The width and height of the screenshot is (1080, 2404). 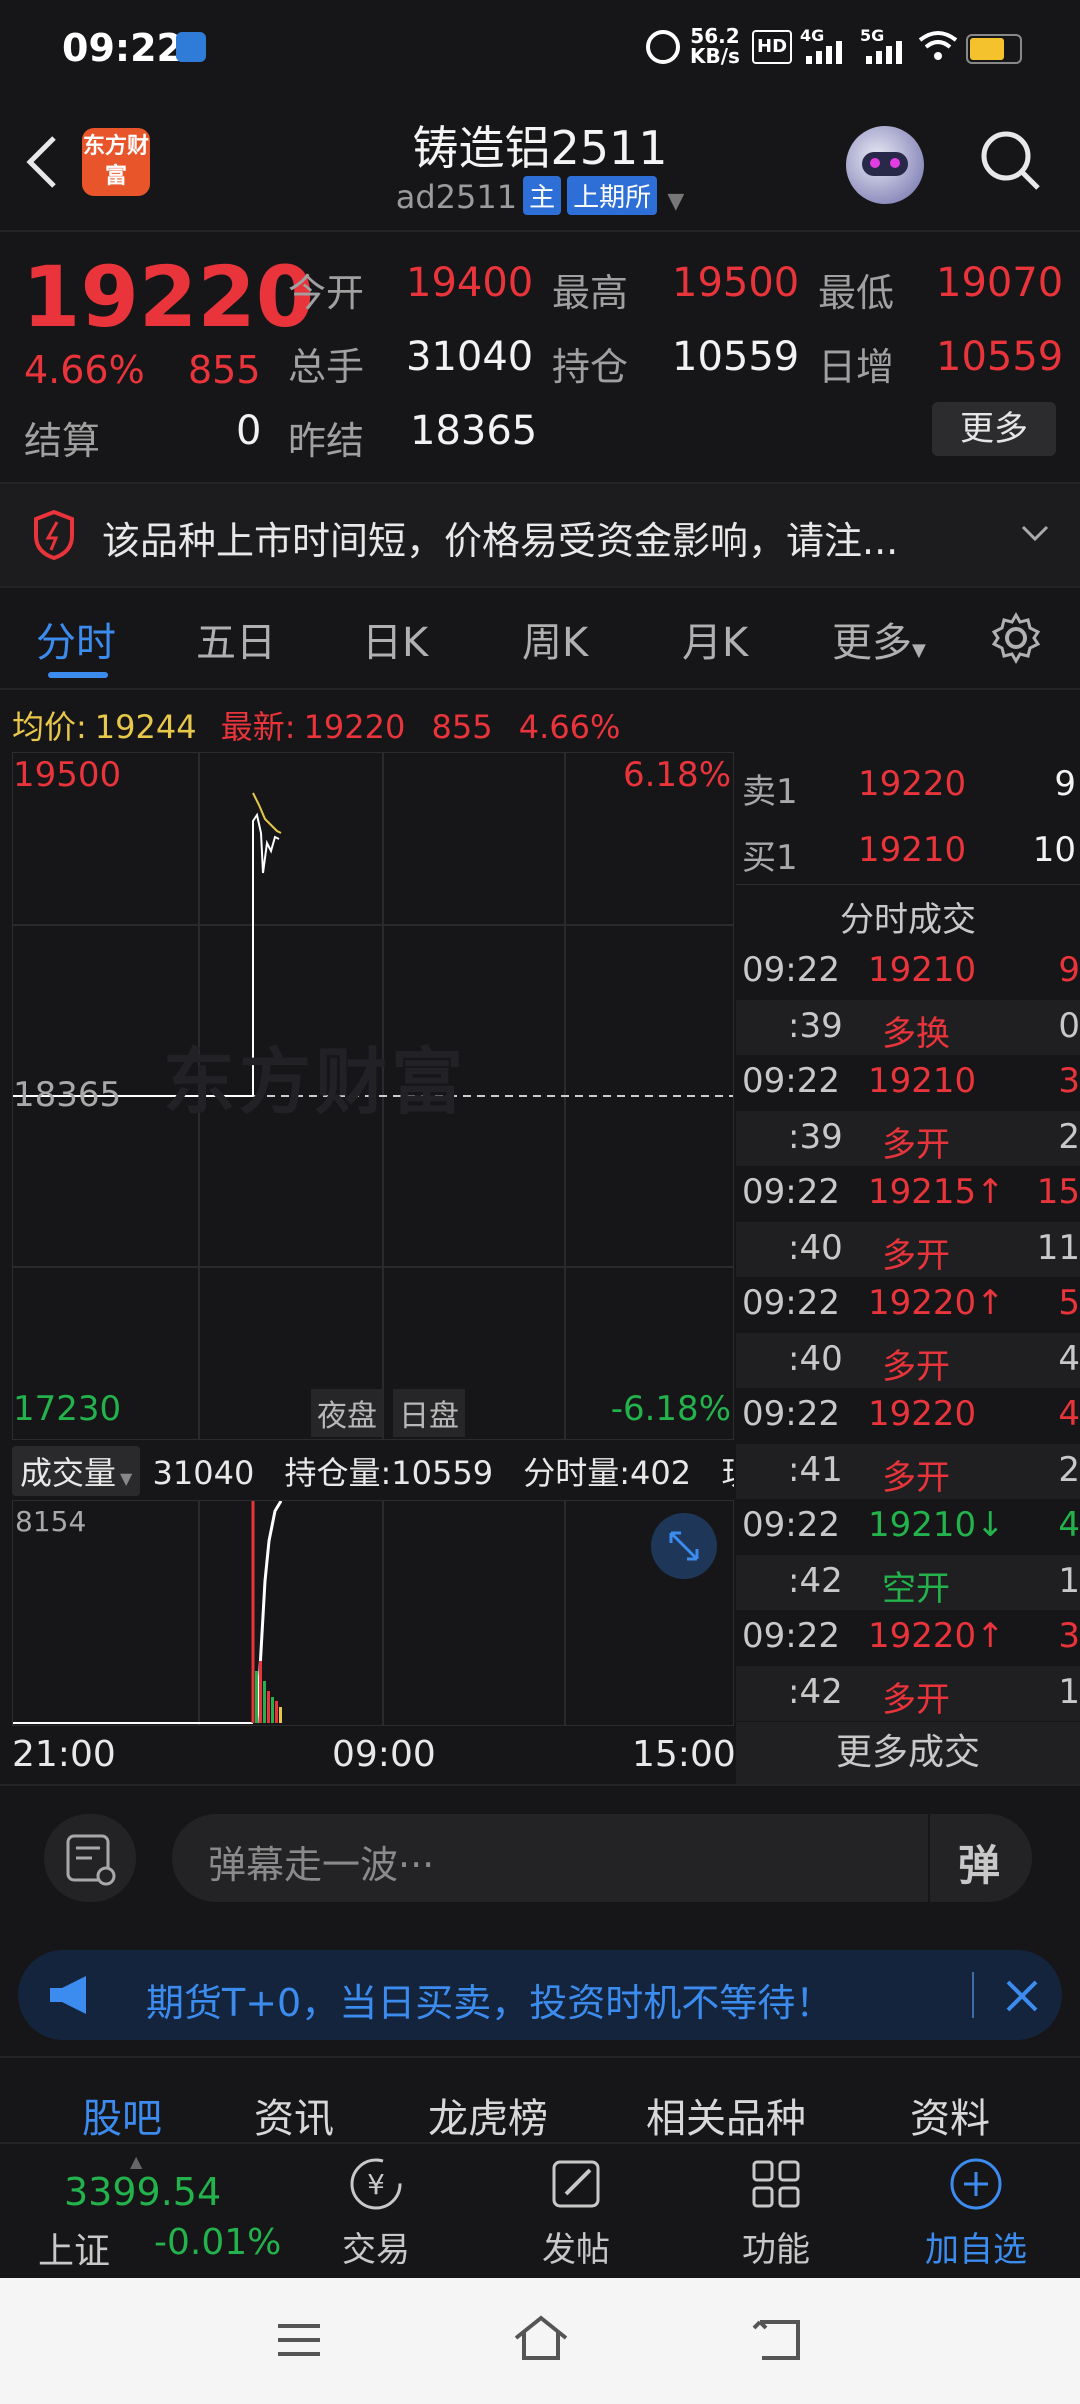 What do you see at coordinates (815, 1136) in the screenshot?
I see `trade-time: :39` at bounding box center [815, 1136].